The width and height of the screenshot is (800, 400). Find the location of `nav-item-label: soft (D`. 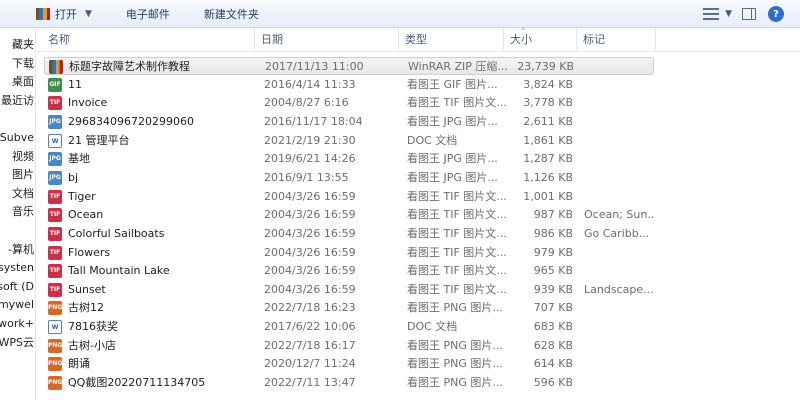

nav-item-label: soft (D is located at coordinates (17, 286).